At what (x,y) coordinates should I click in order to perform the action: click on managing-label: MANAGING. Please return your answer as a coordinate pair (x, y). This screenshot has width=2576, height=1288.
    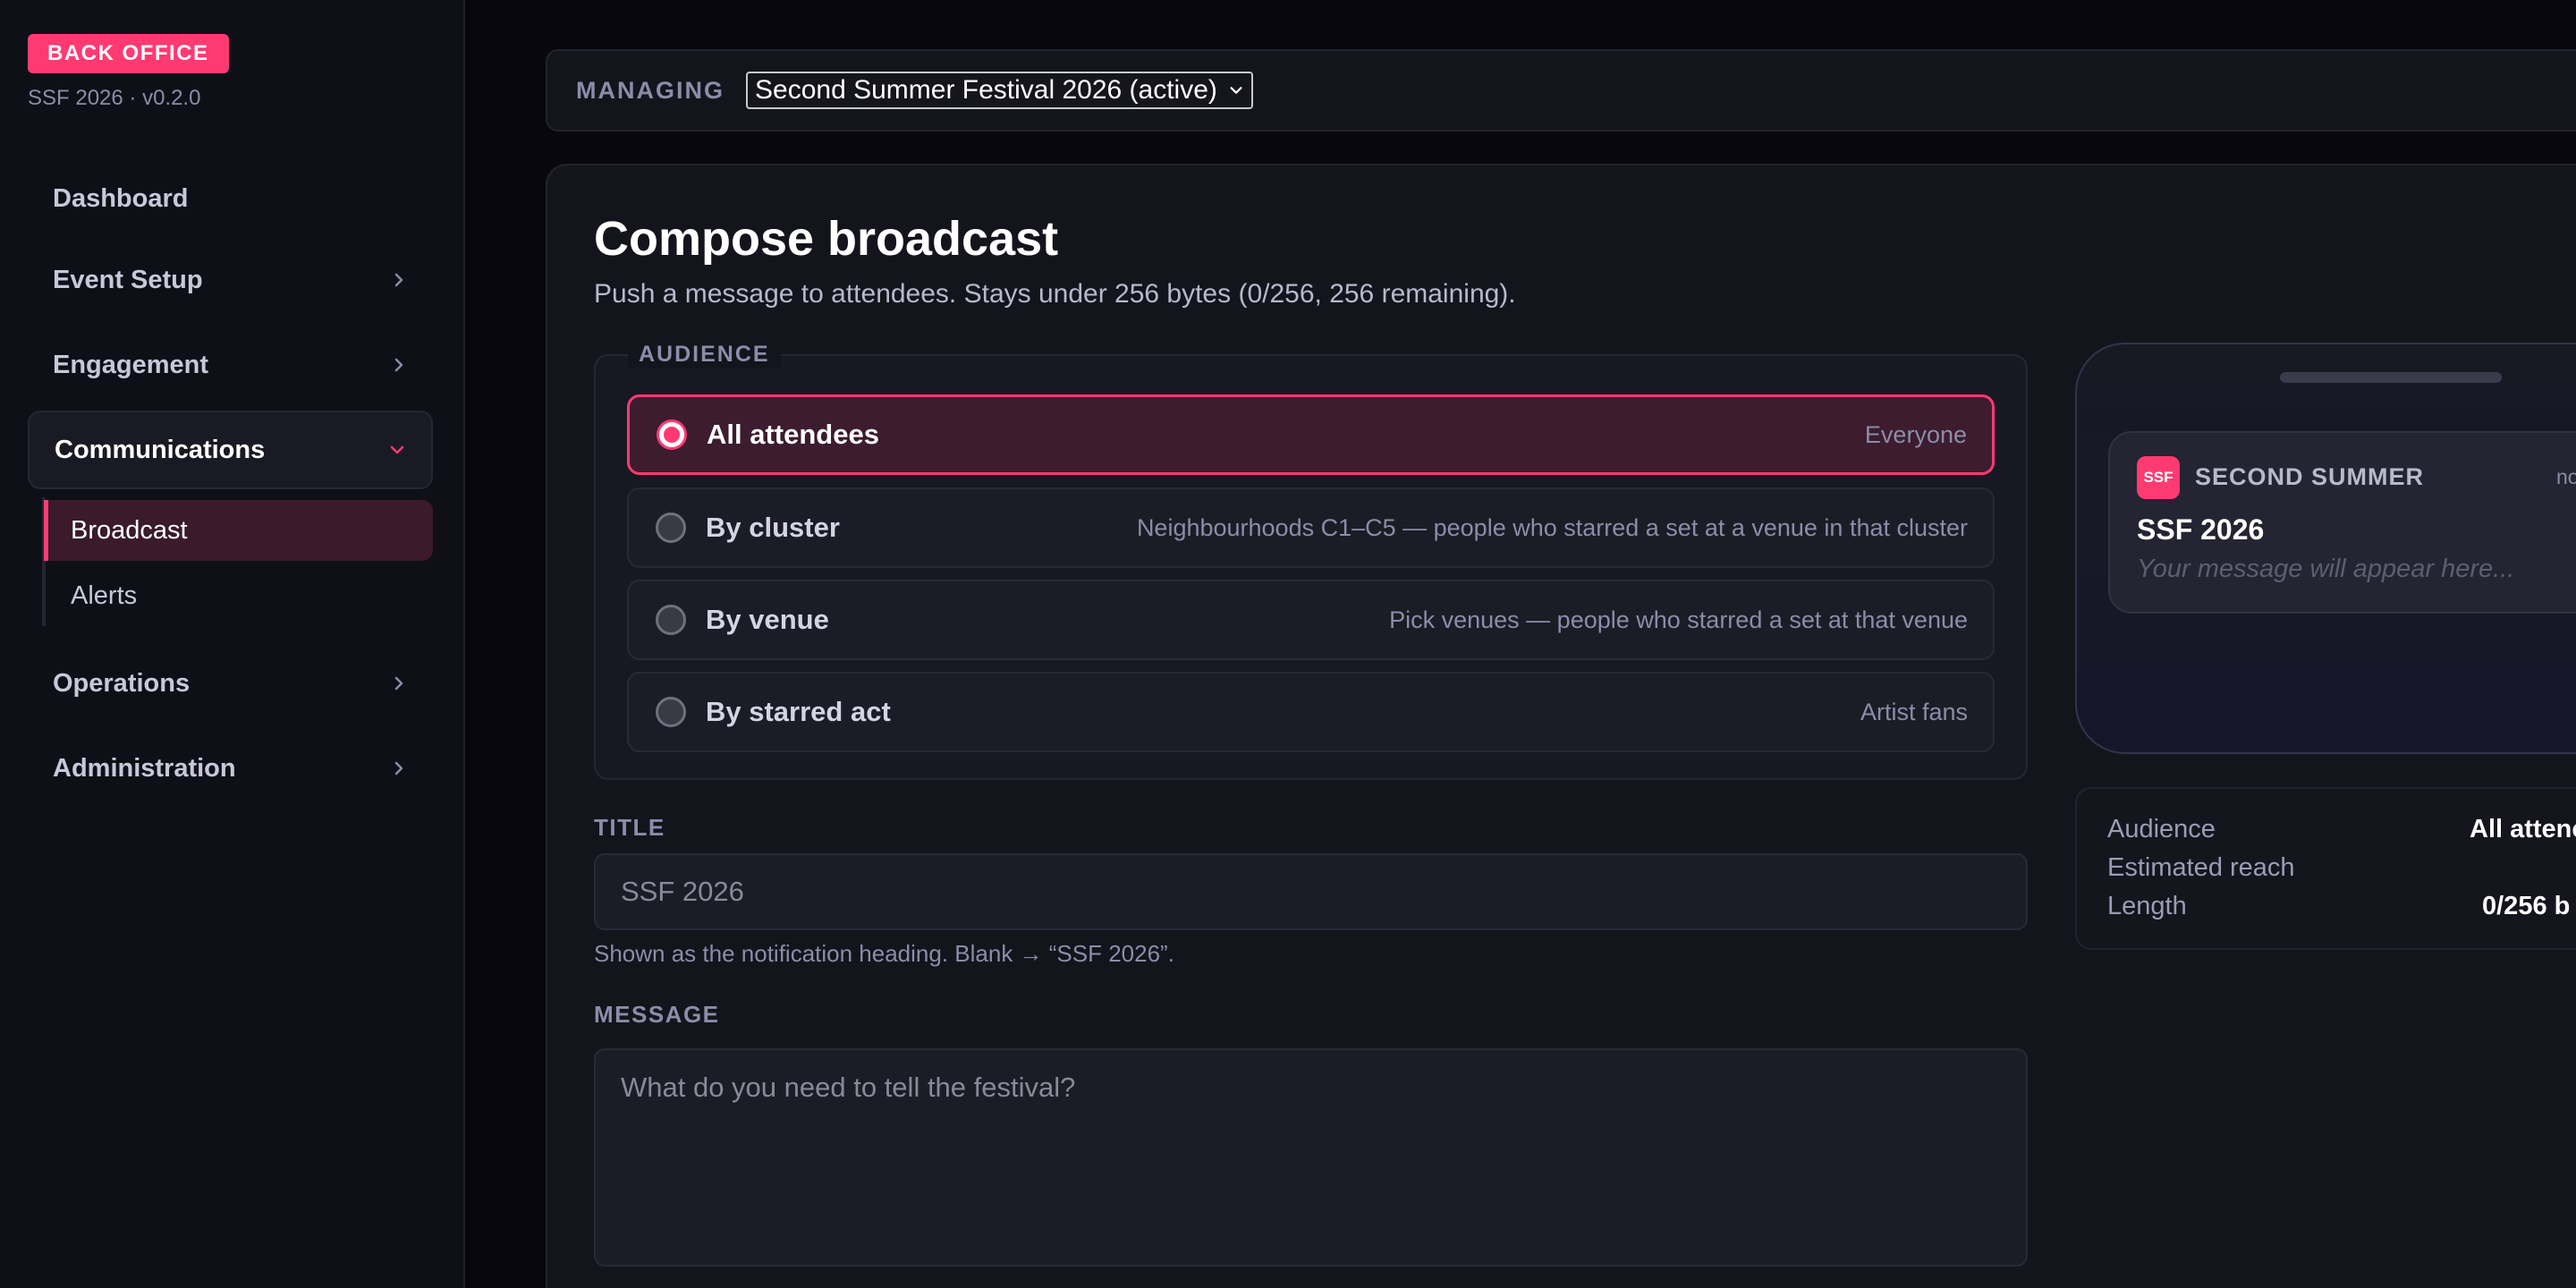
    Looking at the image, I should click on (650, 90).